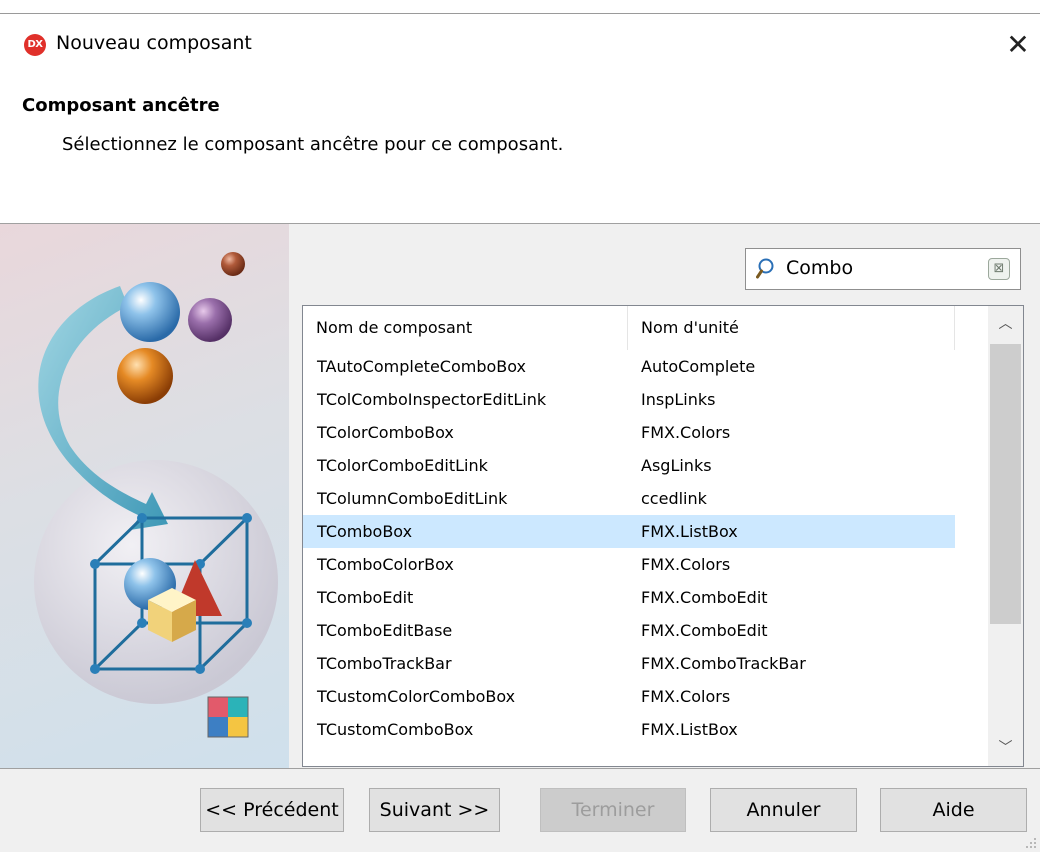 The height and width of the screenshot is (852, 1040). What do you see at coordinates (613, 810) in the screenshot?
I see `finish-button: Terminer` at bounding box center [613, 810].